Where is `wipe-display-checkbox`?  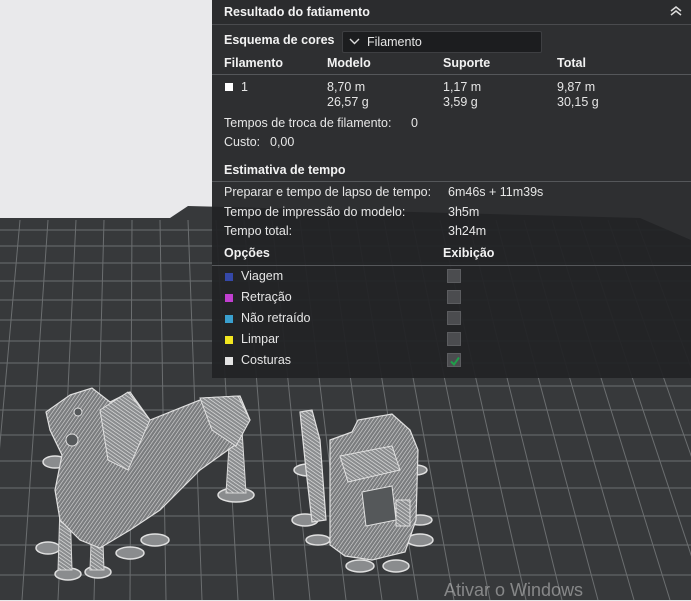
wipe-display-checkbox is located at coordinates (454, 339).